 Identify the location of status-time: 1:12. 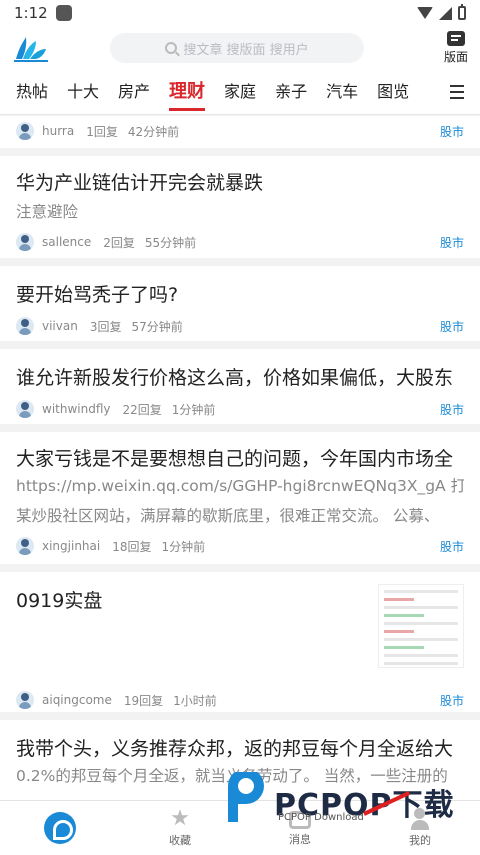
(31, 13).